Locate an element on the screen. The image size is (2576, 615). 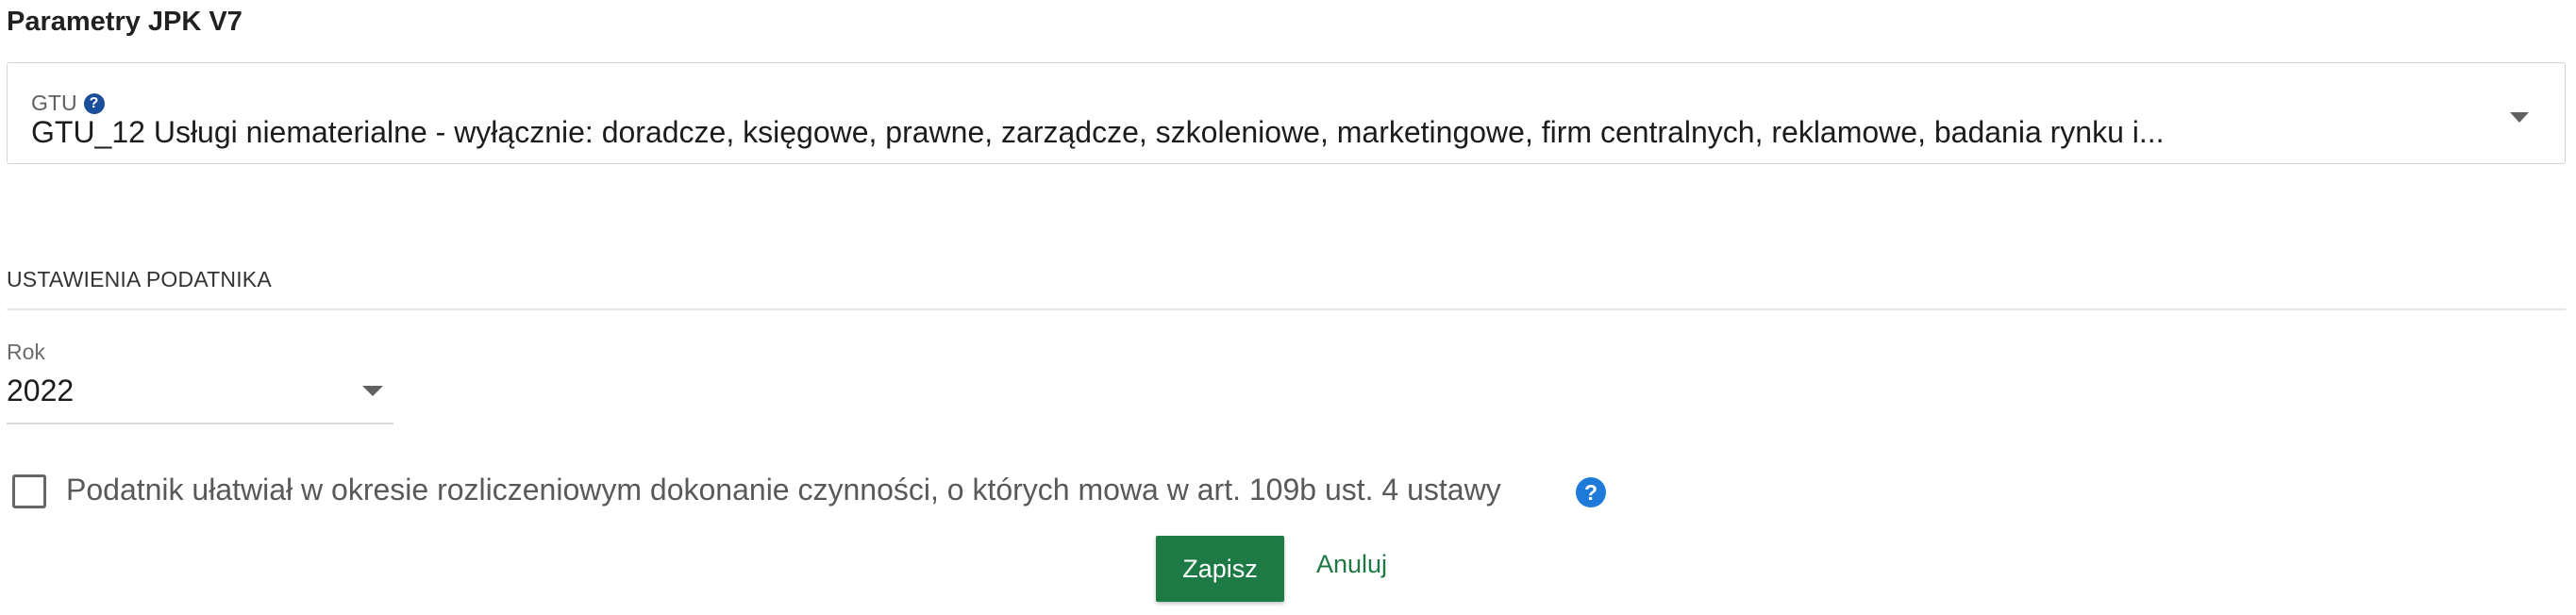
year-select: 2022 is located at coordinates (40, 391).